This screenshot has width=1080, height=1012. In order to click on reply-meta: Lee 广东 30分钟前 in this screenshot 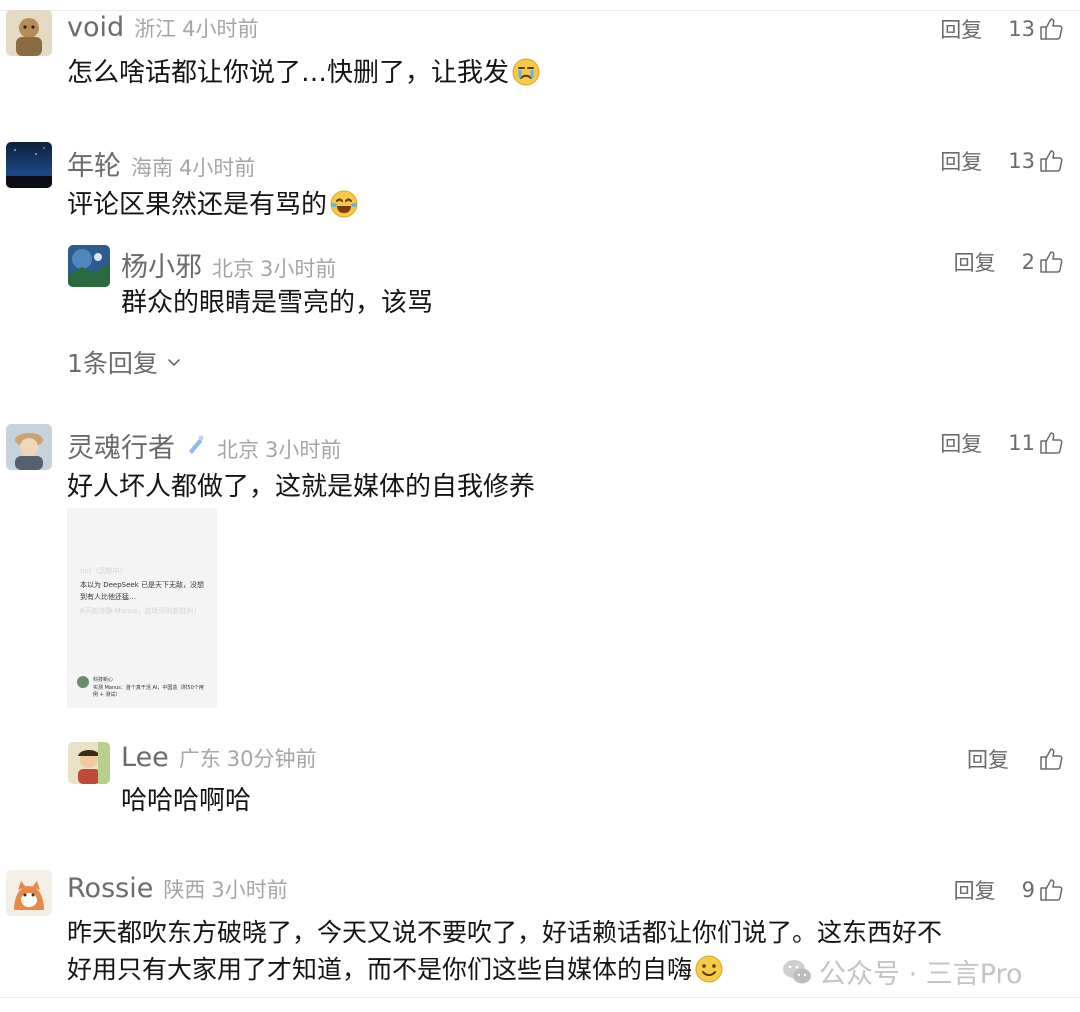, I will do `click(219, 757)`.